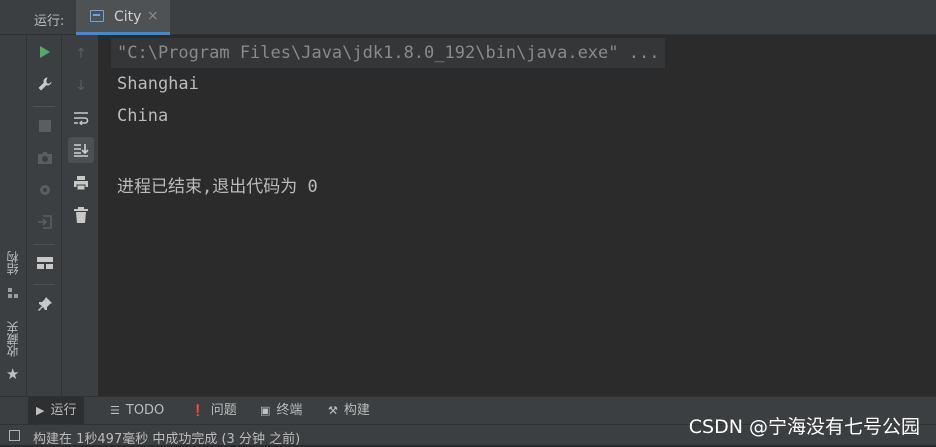 Image resolution: width=936 pixels, height=447 pixels. I want to click on close-icon: ×, so click(153, 16).